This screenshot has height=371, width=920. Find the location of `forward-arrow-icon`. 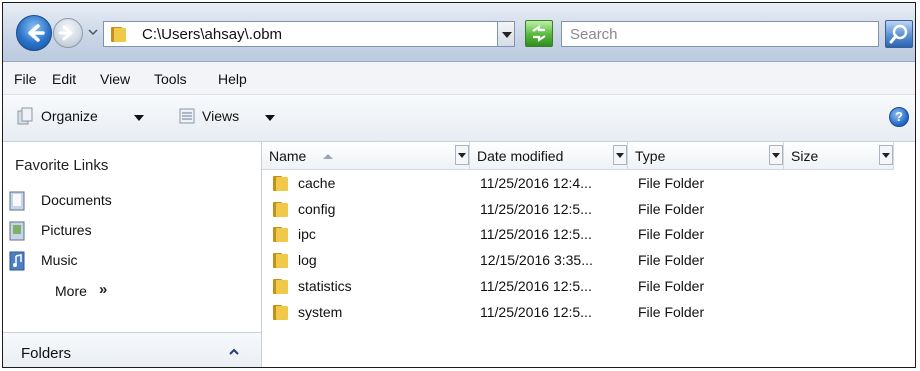

forward-arrow-icon is located at coordinates (65, 33).